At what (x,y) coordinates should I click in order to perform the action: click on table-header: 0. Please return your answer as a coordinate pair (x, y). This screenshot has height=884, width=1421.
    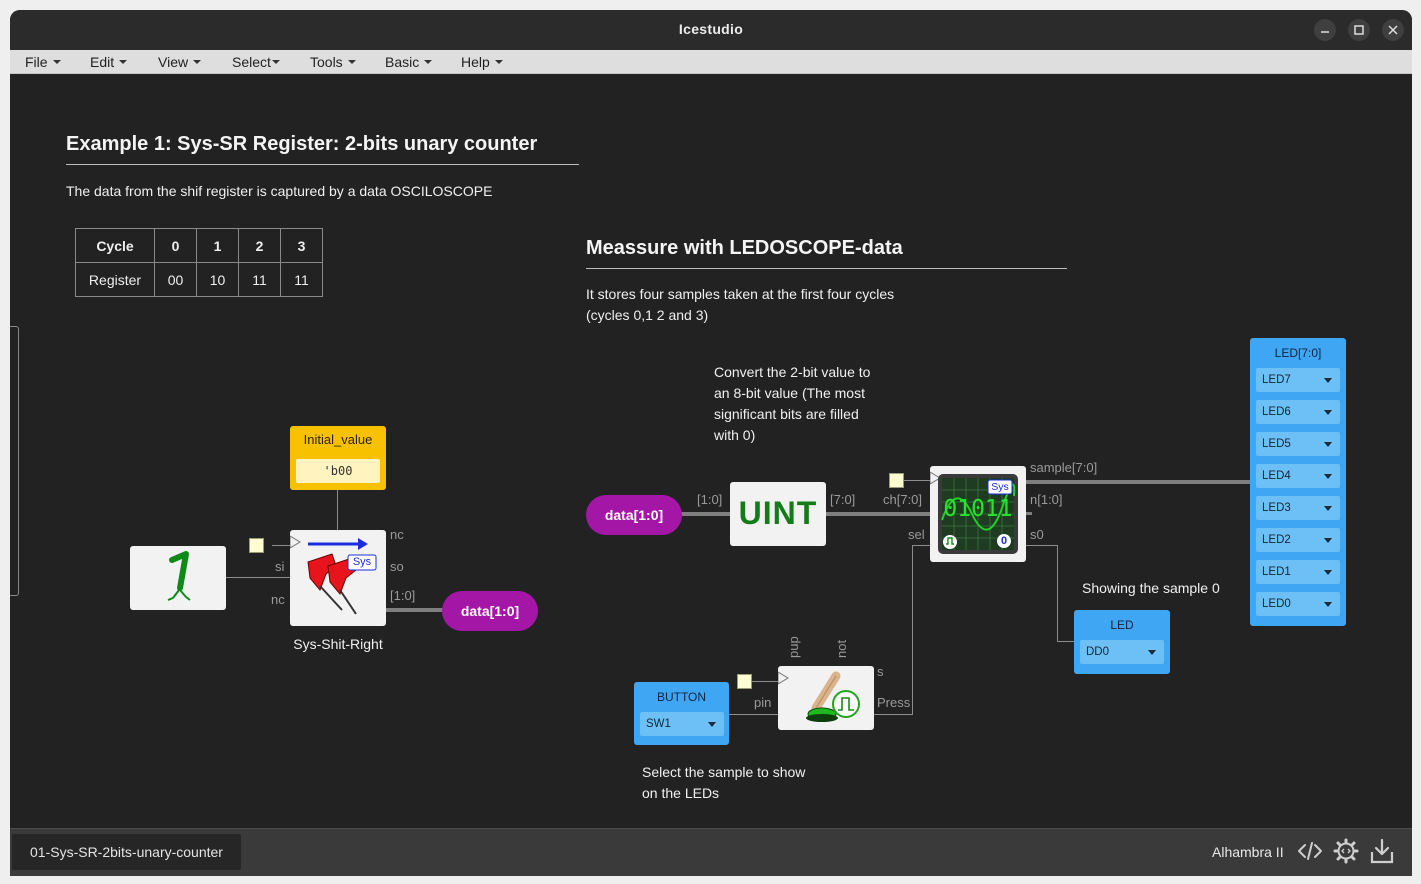
    Looking at the image, I should click on (175, 245).